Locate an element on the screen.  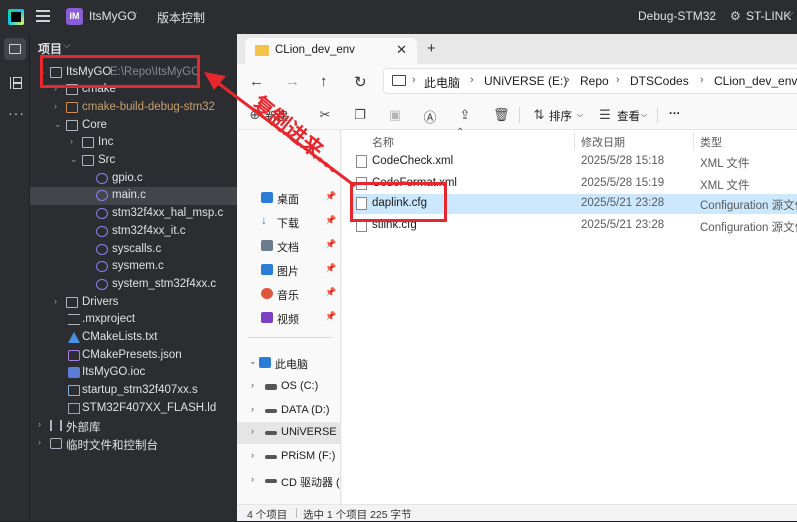
tree-item-drivers: › Drivers is located at coordinates (133, 303).